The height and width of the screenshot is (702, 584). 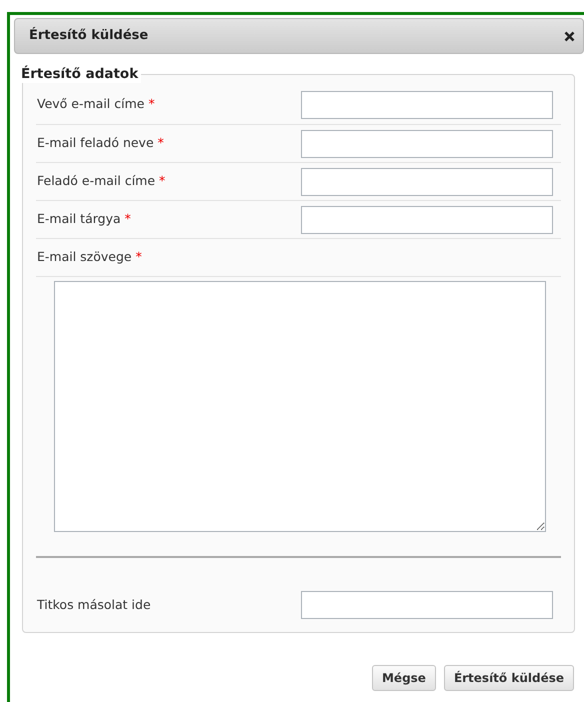 What do you see at coordinates (89, 257) in the screenshot?
I see `field-label: E-mail szövege *` at bounding box center [89, 257].